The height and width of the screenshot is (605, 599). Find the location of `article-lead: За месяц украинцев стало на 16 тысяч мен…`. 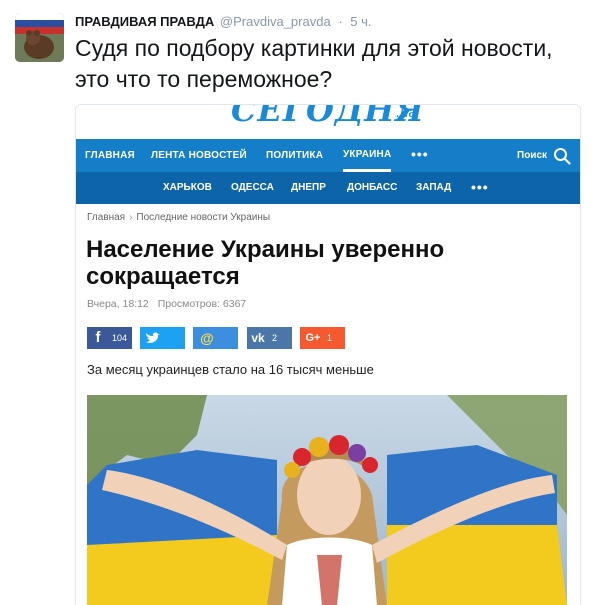

article-lead: За месяц украинцев стало на 16 тысяч мен… is located at coordinates (230, 369).